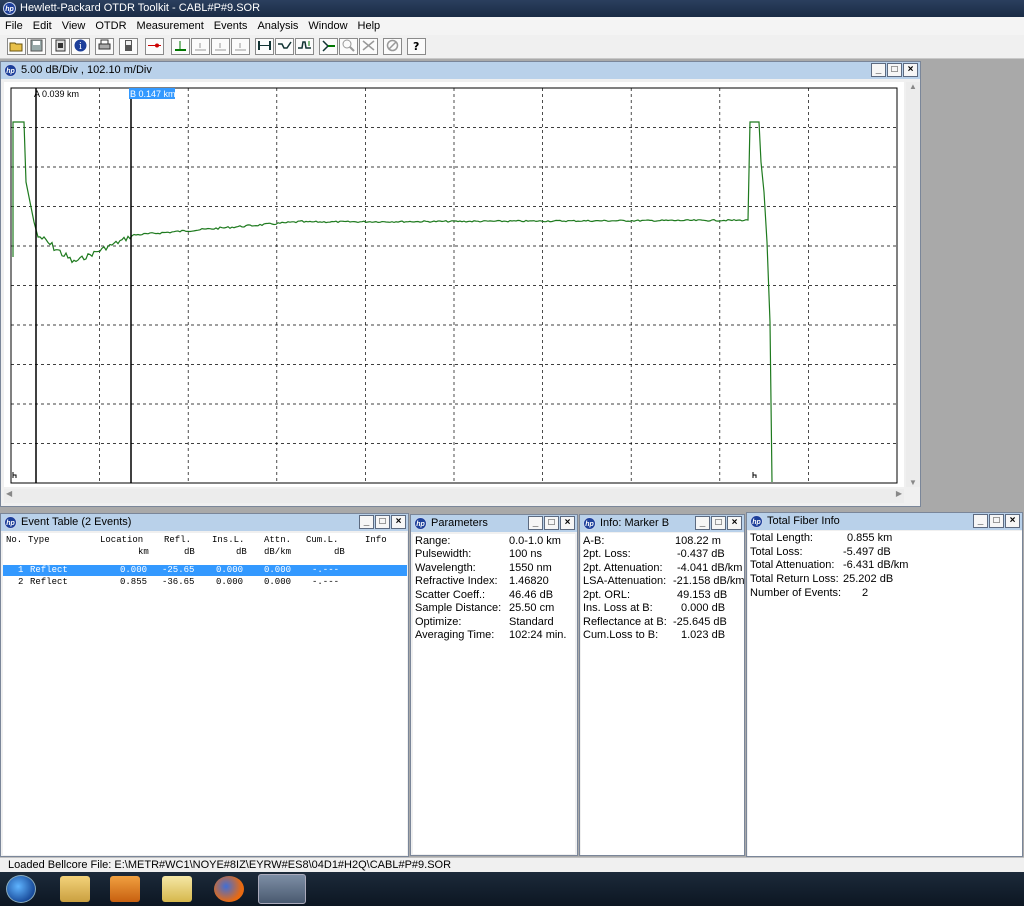  Describe the element at coordinates (154, 46) in the screenshot. I see `laser-icon` at that location.